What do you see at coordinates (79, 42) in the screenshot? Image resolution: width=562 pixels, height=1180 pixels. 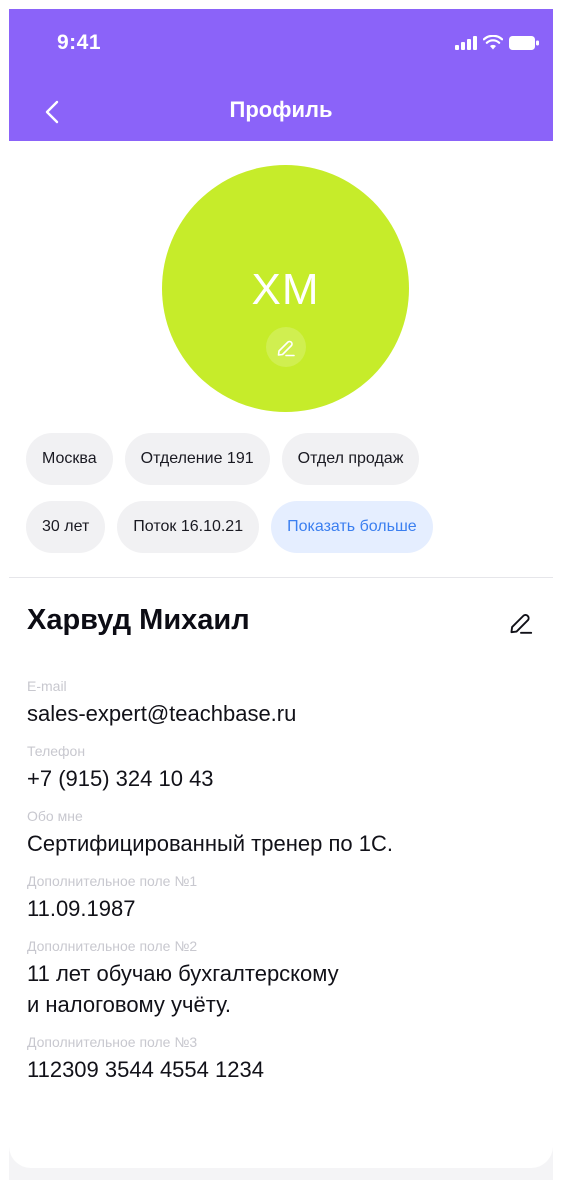 I see `status-time: 9:41` at bounding box center [79, 42].